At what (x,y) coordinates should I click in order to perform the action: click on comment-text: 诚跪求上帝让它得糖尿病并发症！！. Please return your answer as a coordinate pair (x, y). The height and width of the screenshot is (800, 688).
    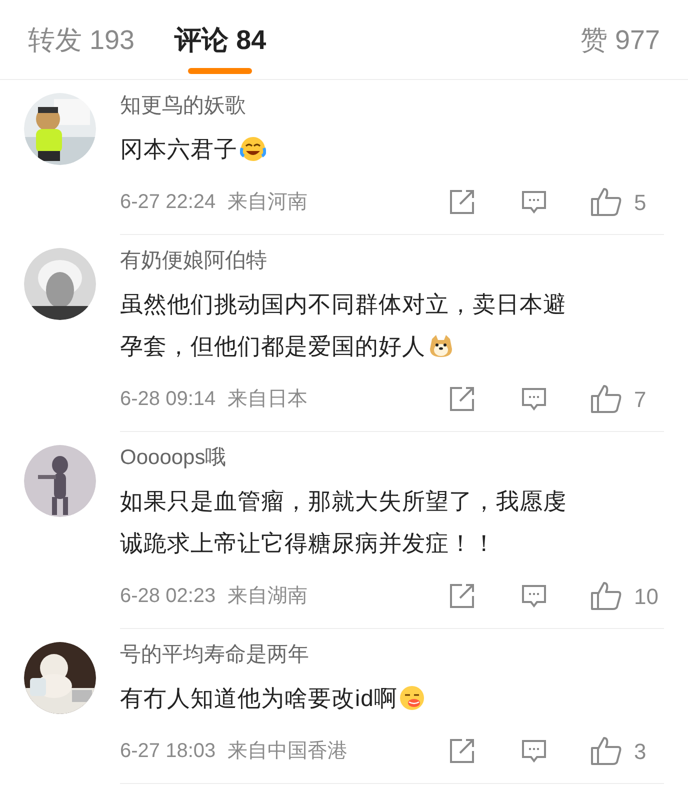
    Looking at the image, I should click on (308, 543).